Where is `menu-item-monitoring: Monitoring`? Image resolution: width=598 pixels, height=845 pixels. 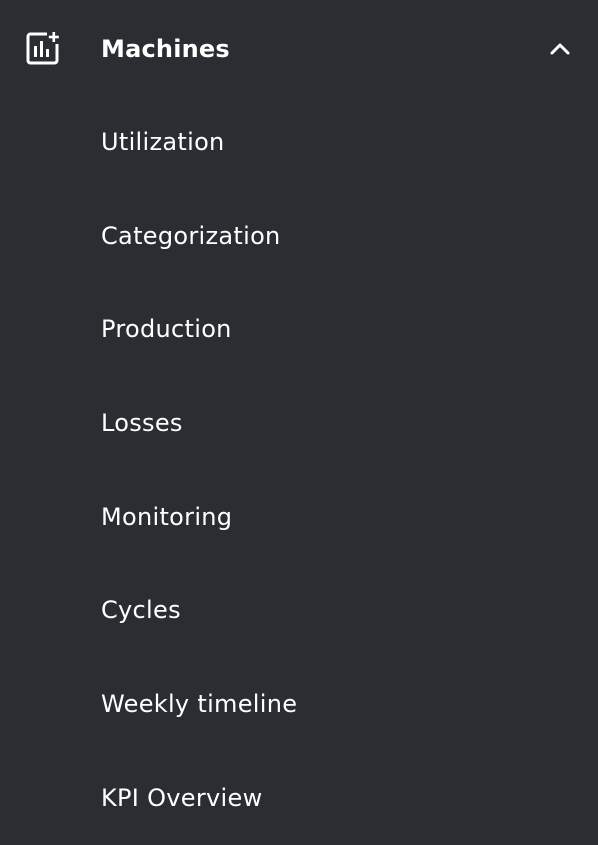
menu-item-monitoring: Monitoring is located at coordinates (299, 517).